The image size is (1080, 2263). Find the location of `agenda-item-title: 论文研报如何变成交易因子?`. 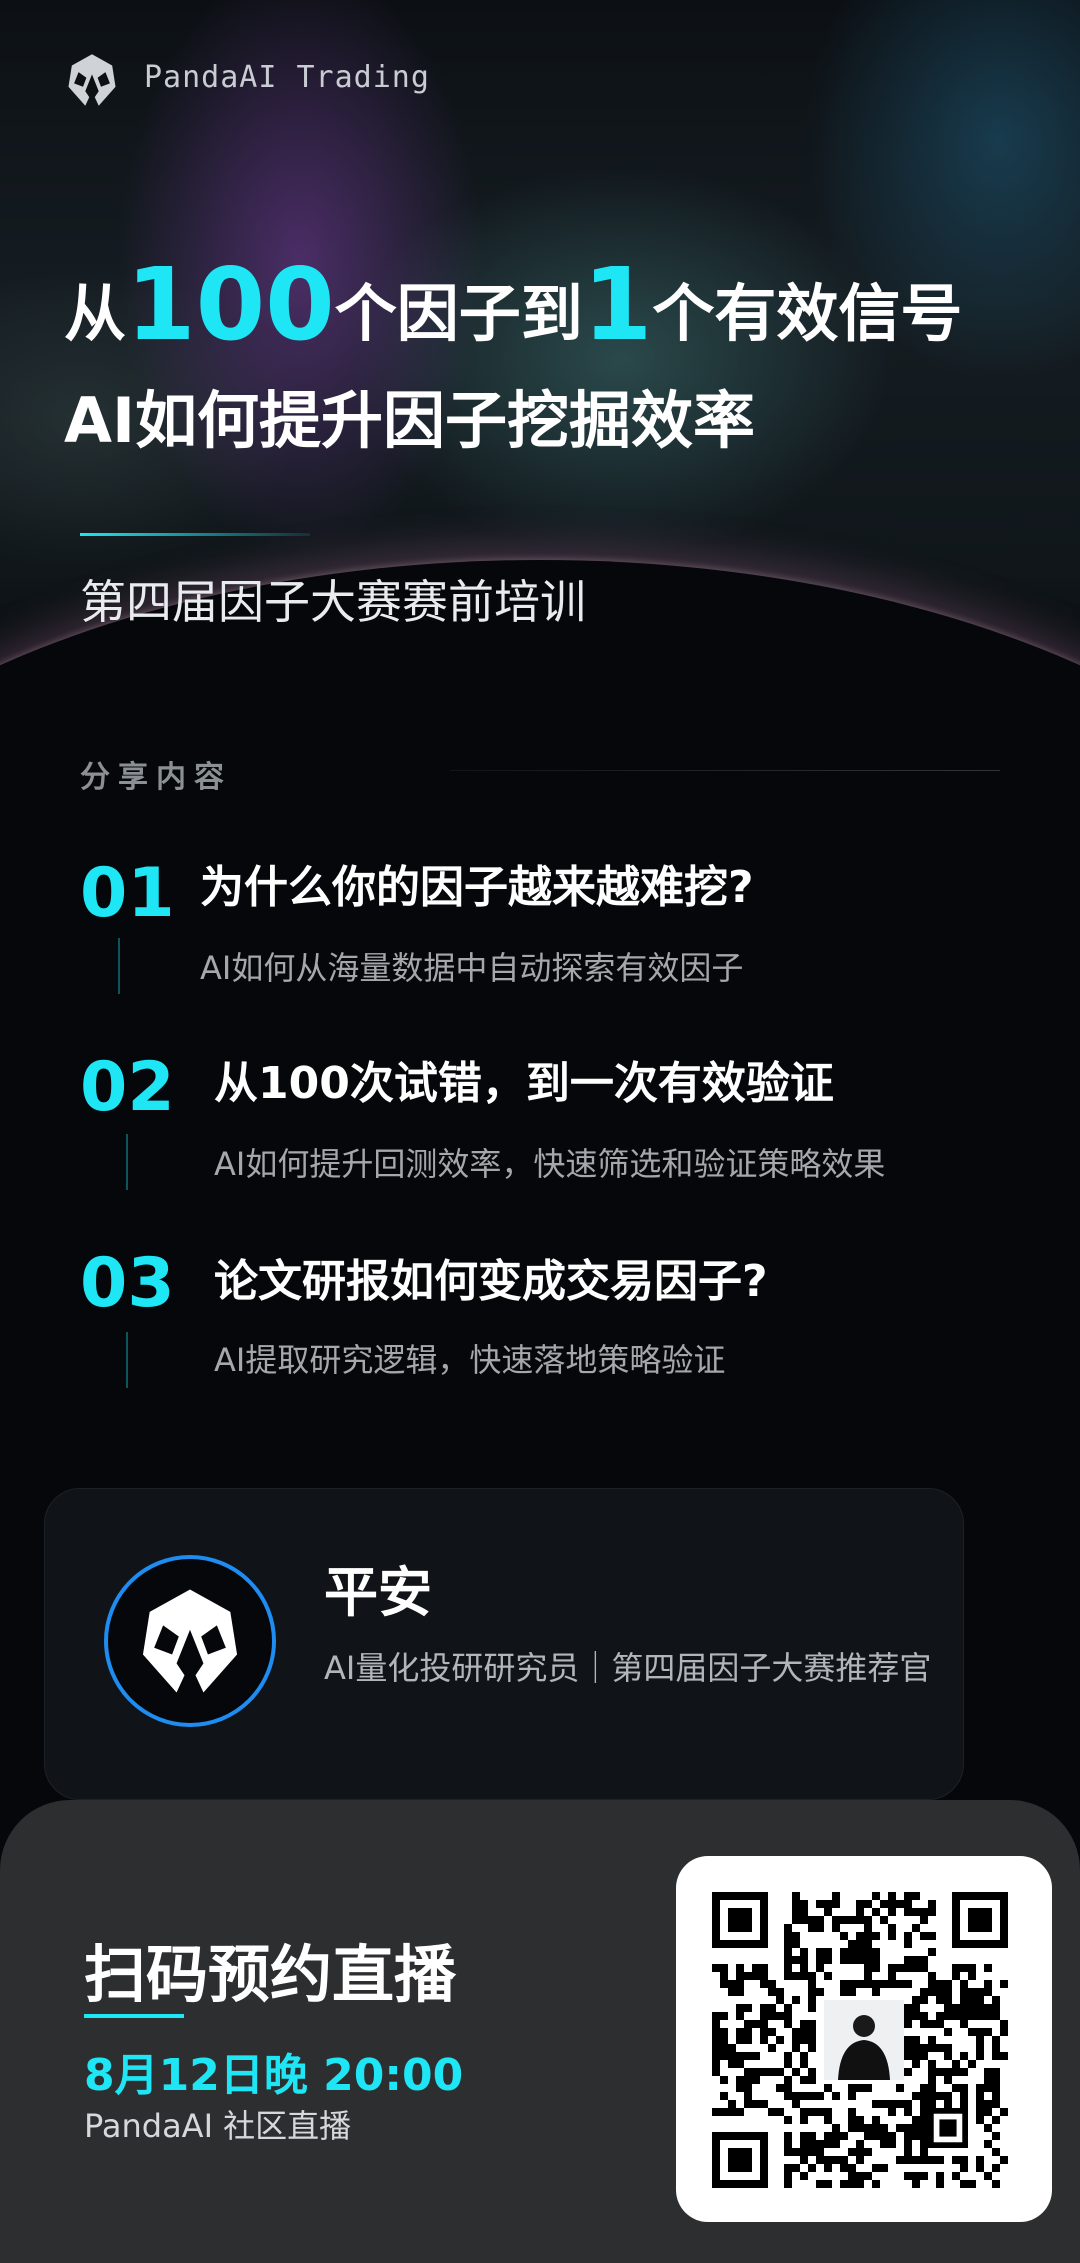

agenda-item-title: 论文研报如何变成交易因子? is located at coordinates (491, 1281).